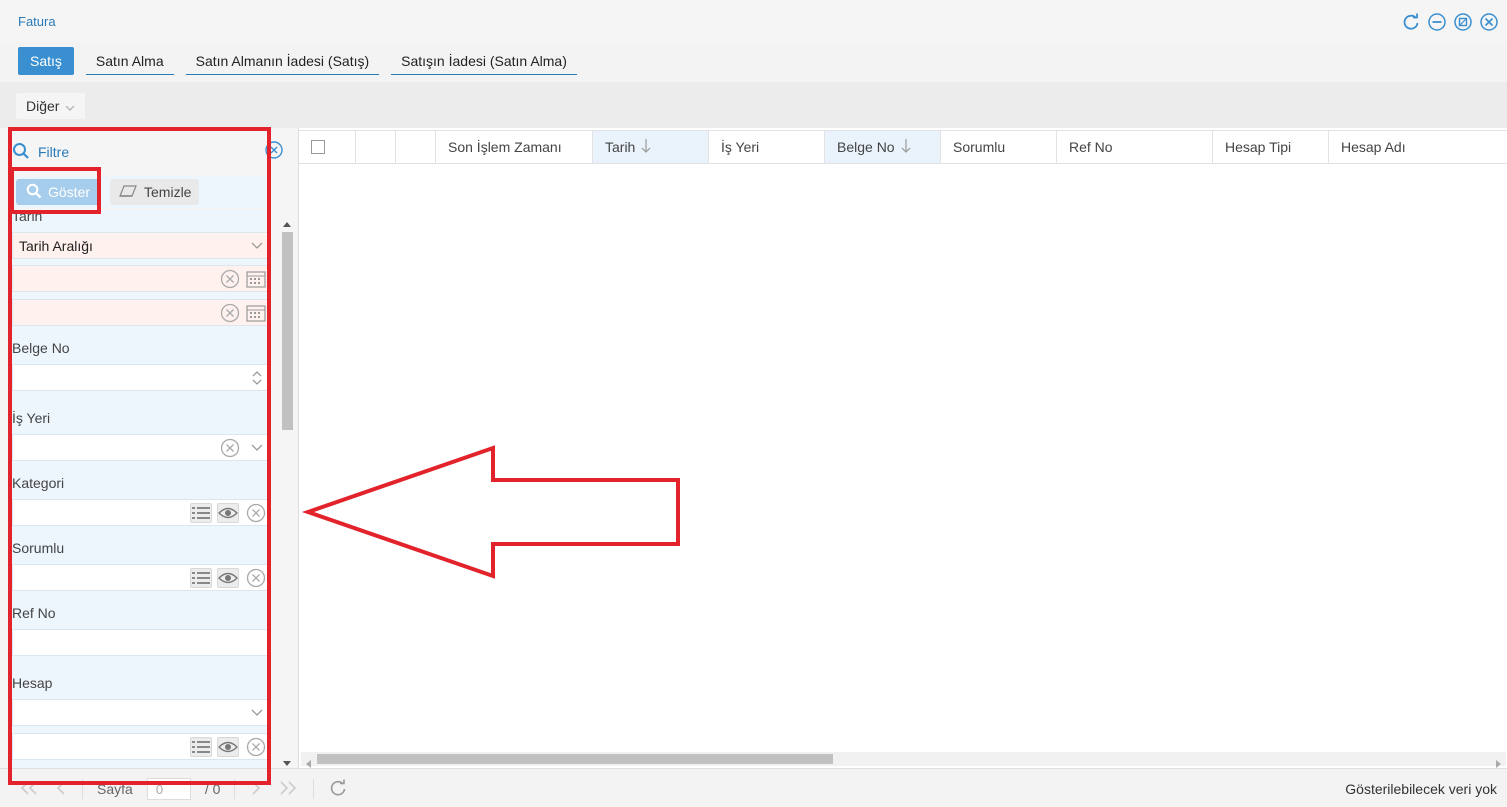  I want to click on minimize-icon, so click(1437, 22).